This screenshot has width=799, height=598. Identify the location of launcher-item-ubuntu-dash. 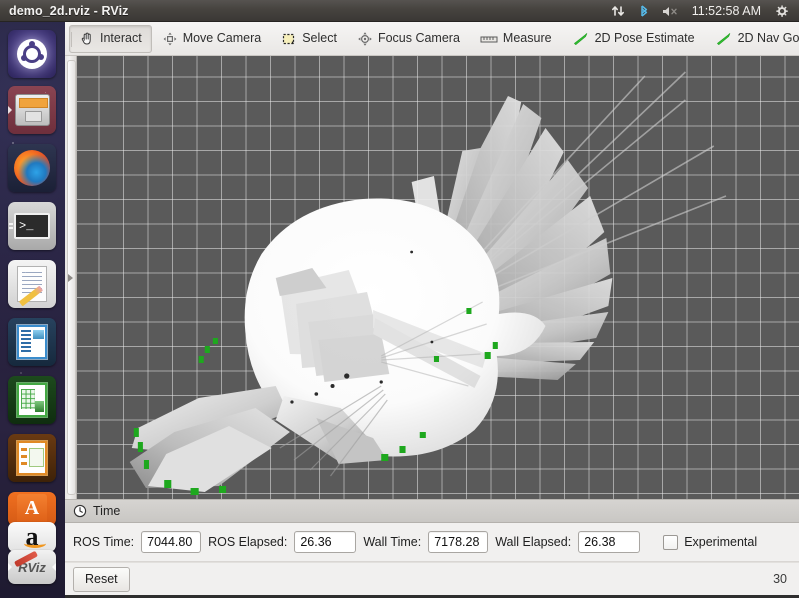
(32, 54).